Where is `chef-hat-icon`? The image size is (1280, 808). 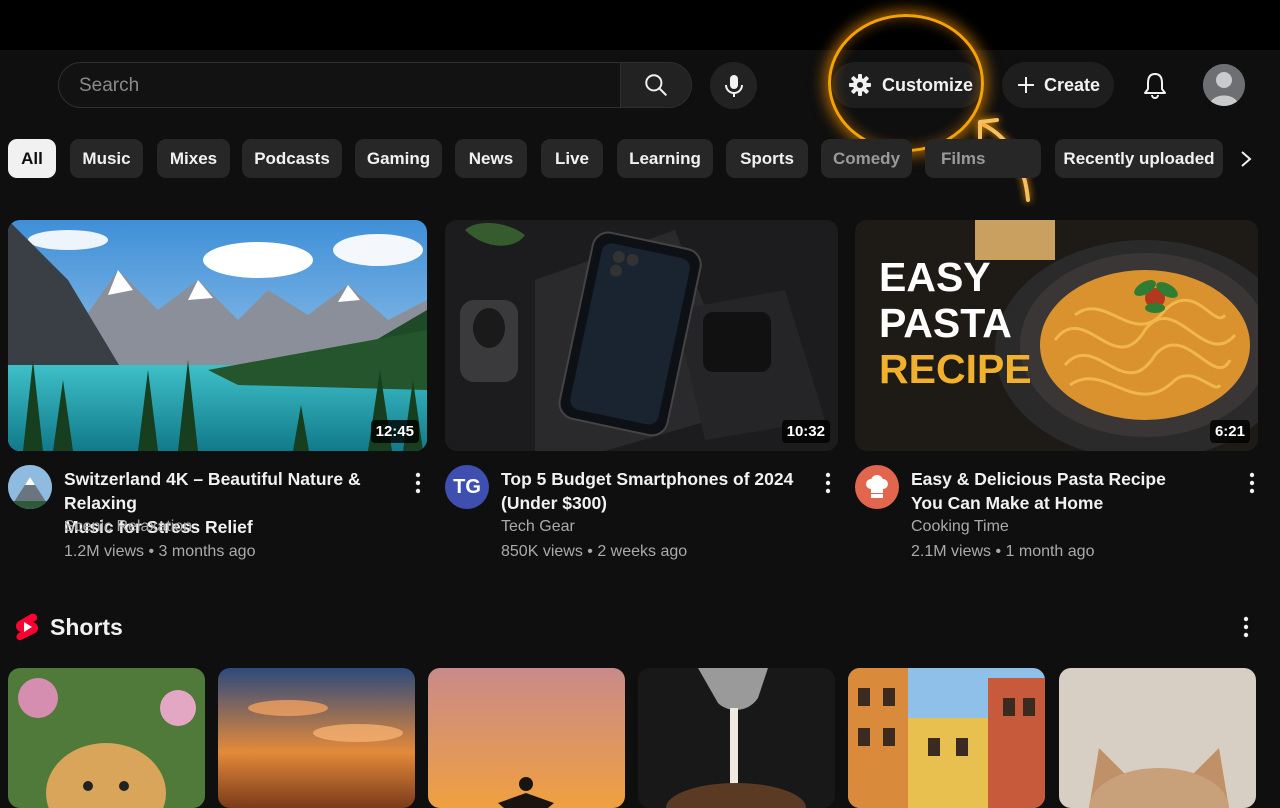
chef-hat-icon is located at coordinates (877, 486).